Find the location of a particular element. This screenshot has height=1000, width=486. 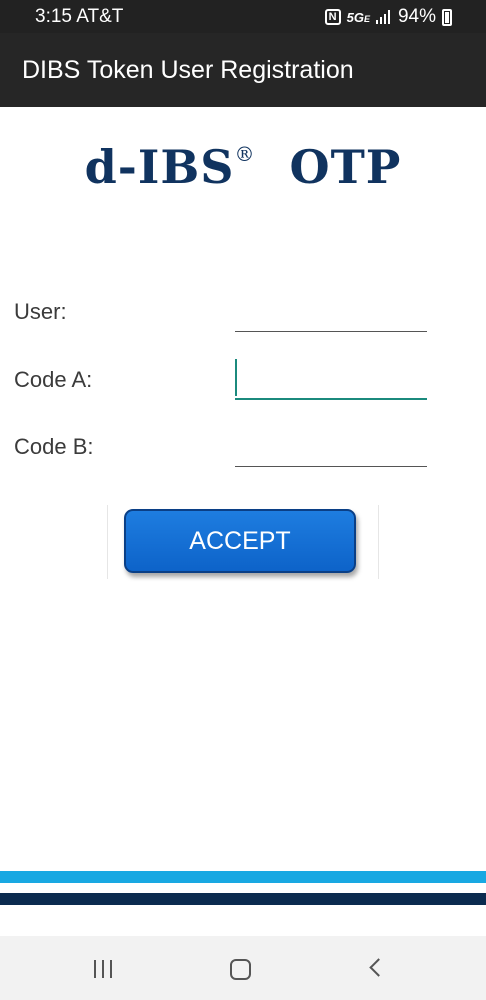

home-icon is located at coordinates (240, 969).